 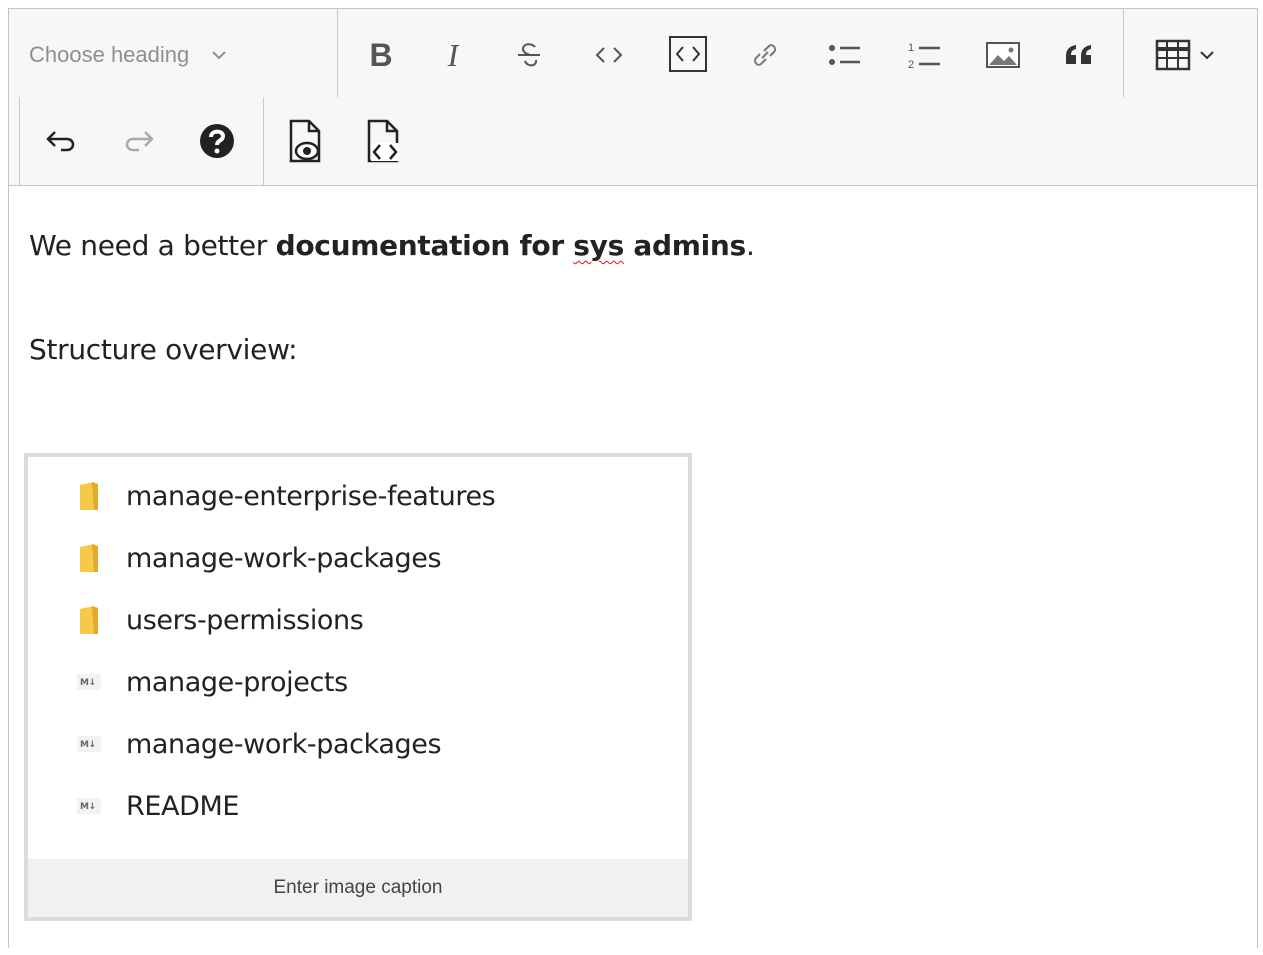 I want to click on numbered-list-icon: 1 2, so click(x=924, y=56).